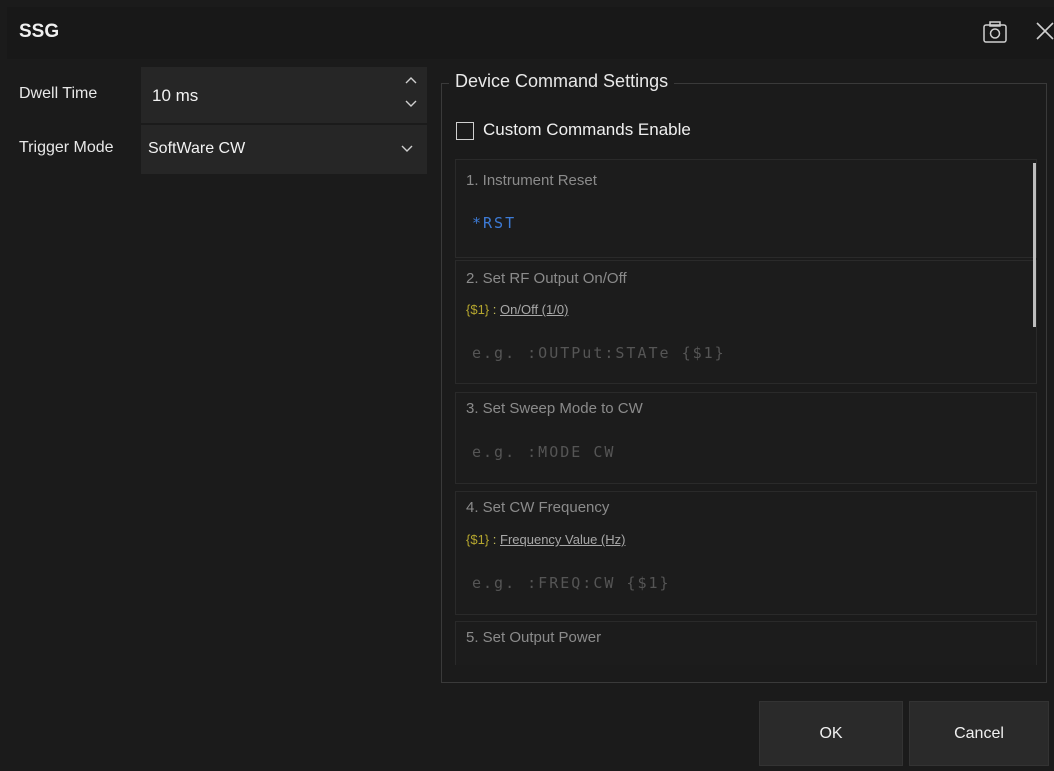 The image size is (1054, 771). What do you see at coordinates (554, 408) in the screenshot?
I see `command-title: 3. Set Sweep Mode to CW` at bounding box center [554, 408].